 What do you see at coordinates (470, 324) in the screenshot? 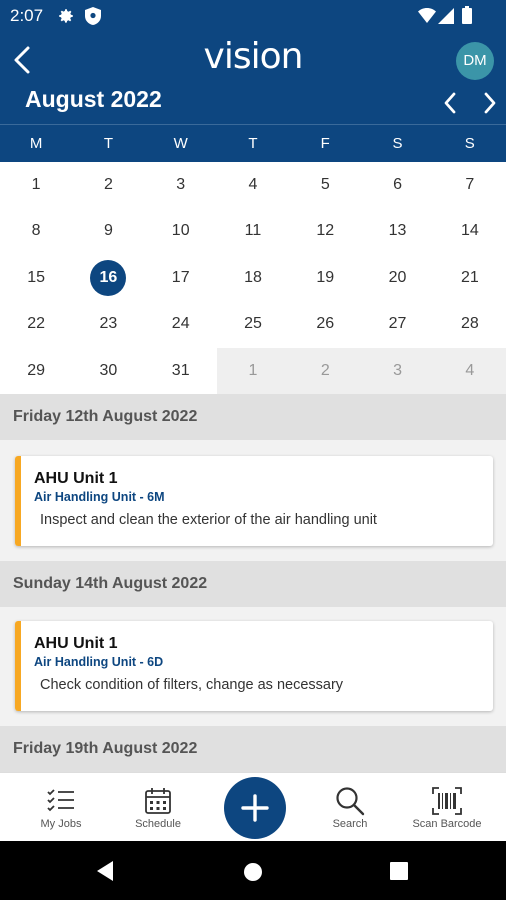
I see `calendar-day: 28` at bounding box center [470, 324].